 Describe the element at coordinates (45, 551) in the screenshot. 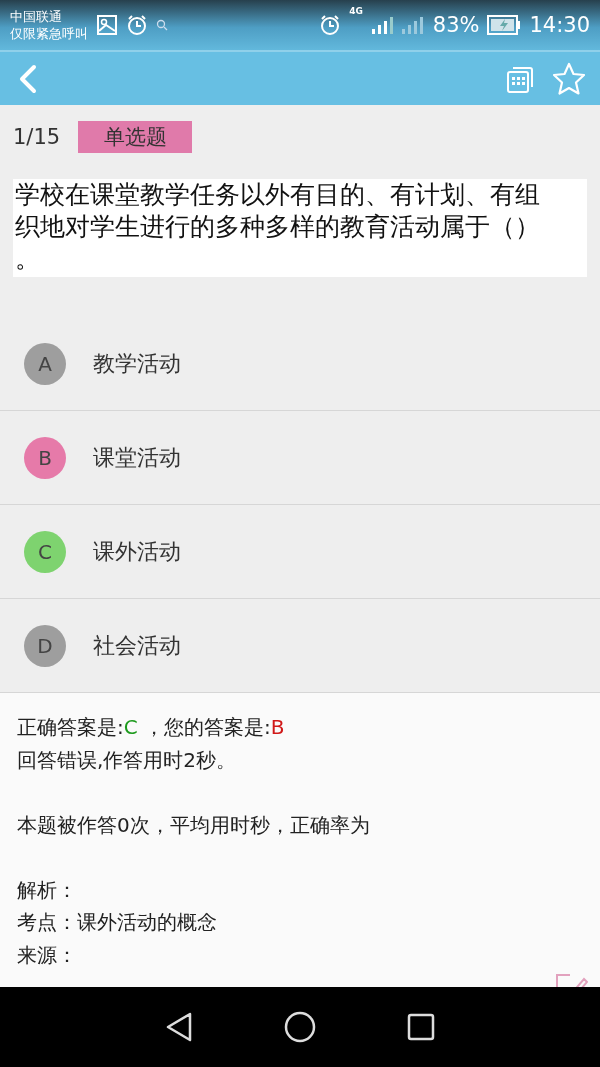

I see `option-letter: C` at that location.